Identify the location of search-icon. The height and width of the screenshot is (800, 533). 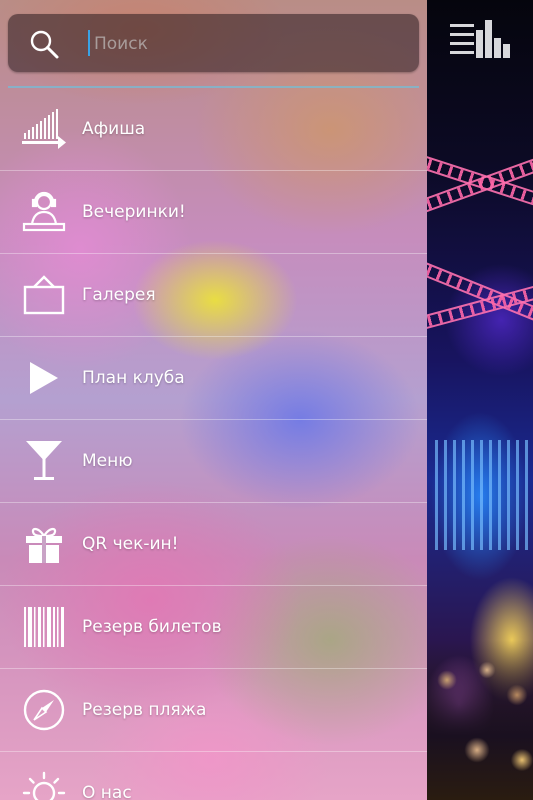
(44, 44).